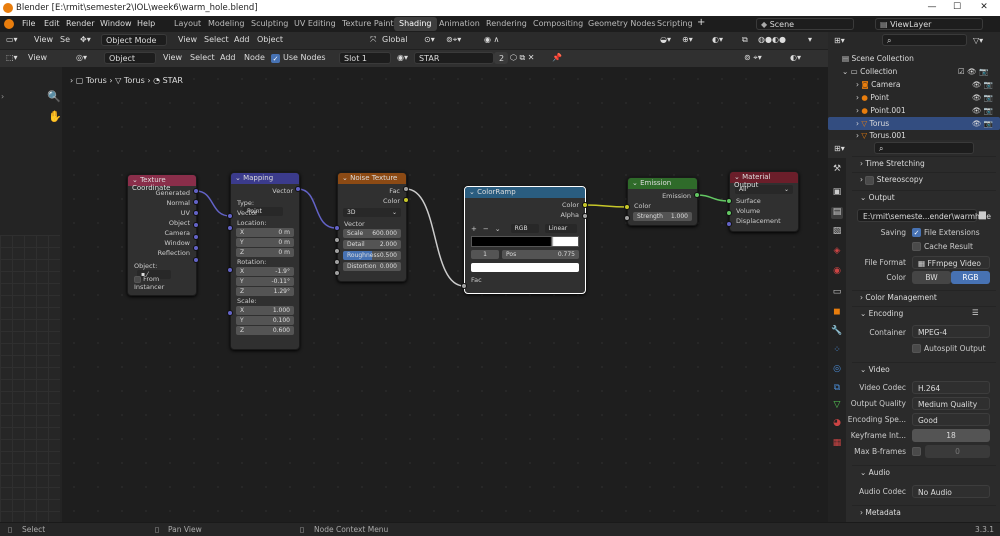 The height and width of the screenshot is (536, 1000). What do you see at coordinates (298, 189) in the screenshot?
I see `socket-mapping-out` at bounding box center [298, 189].